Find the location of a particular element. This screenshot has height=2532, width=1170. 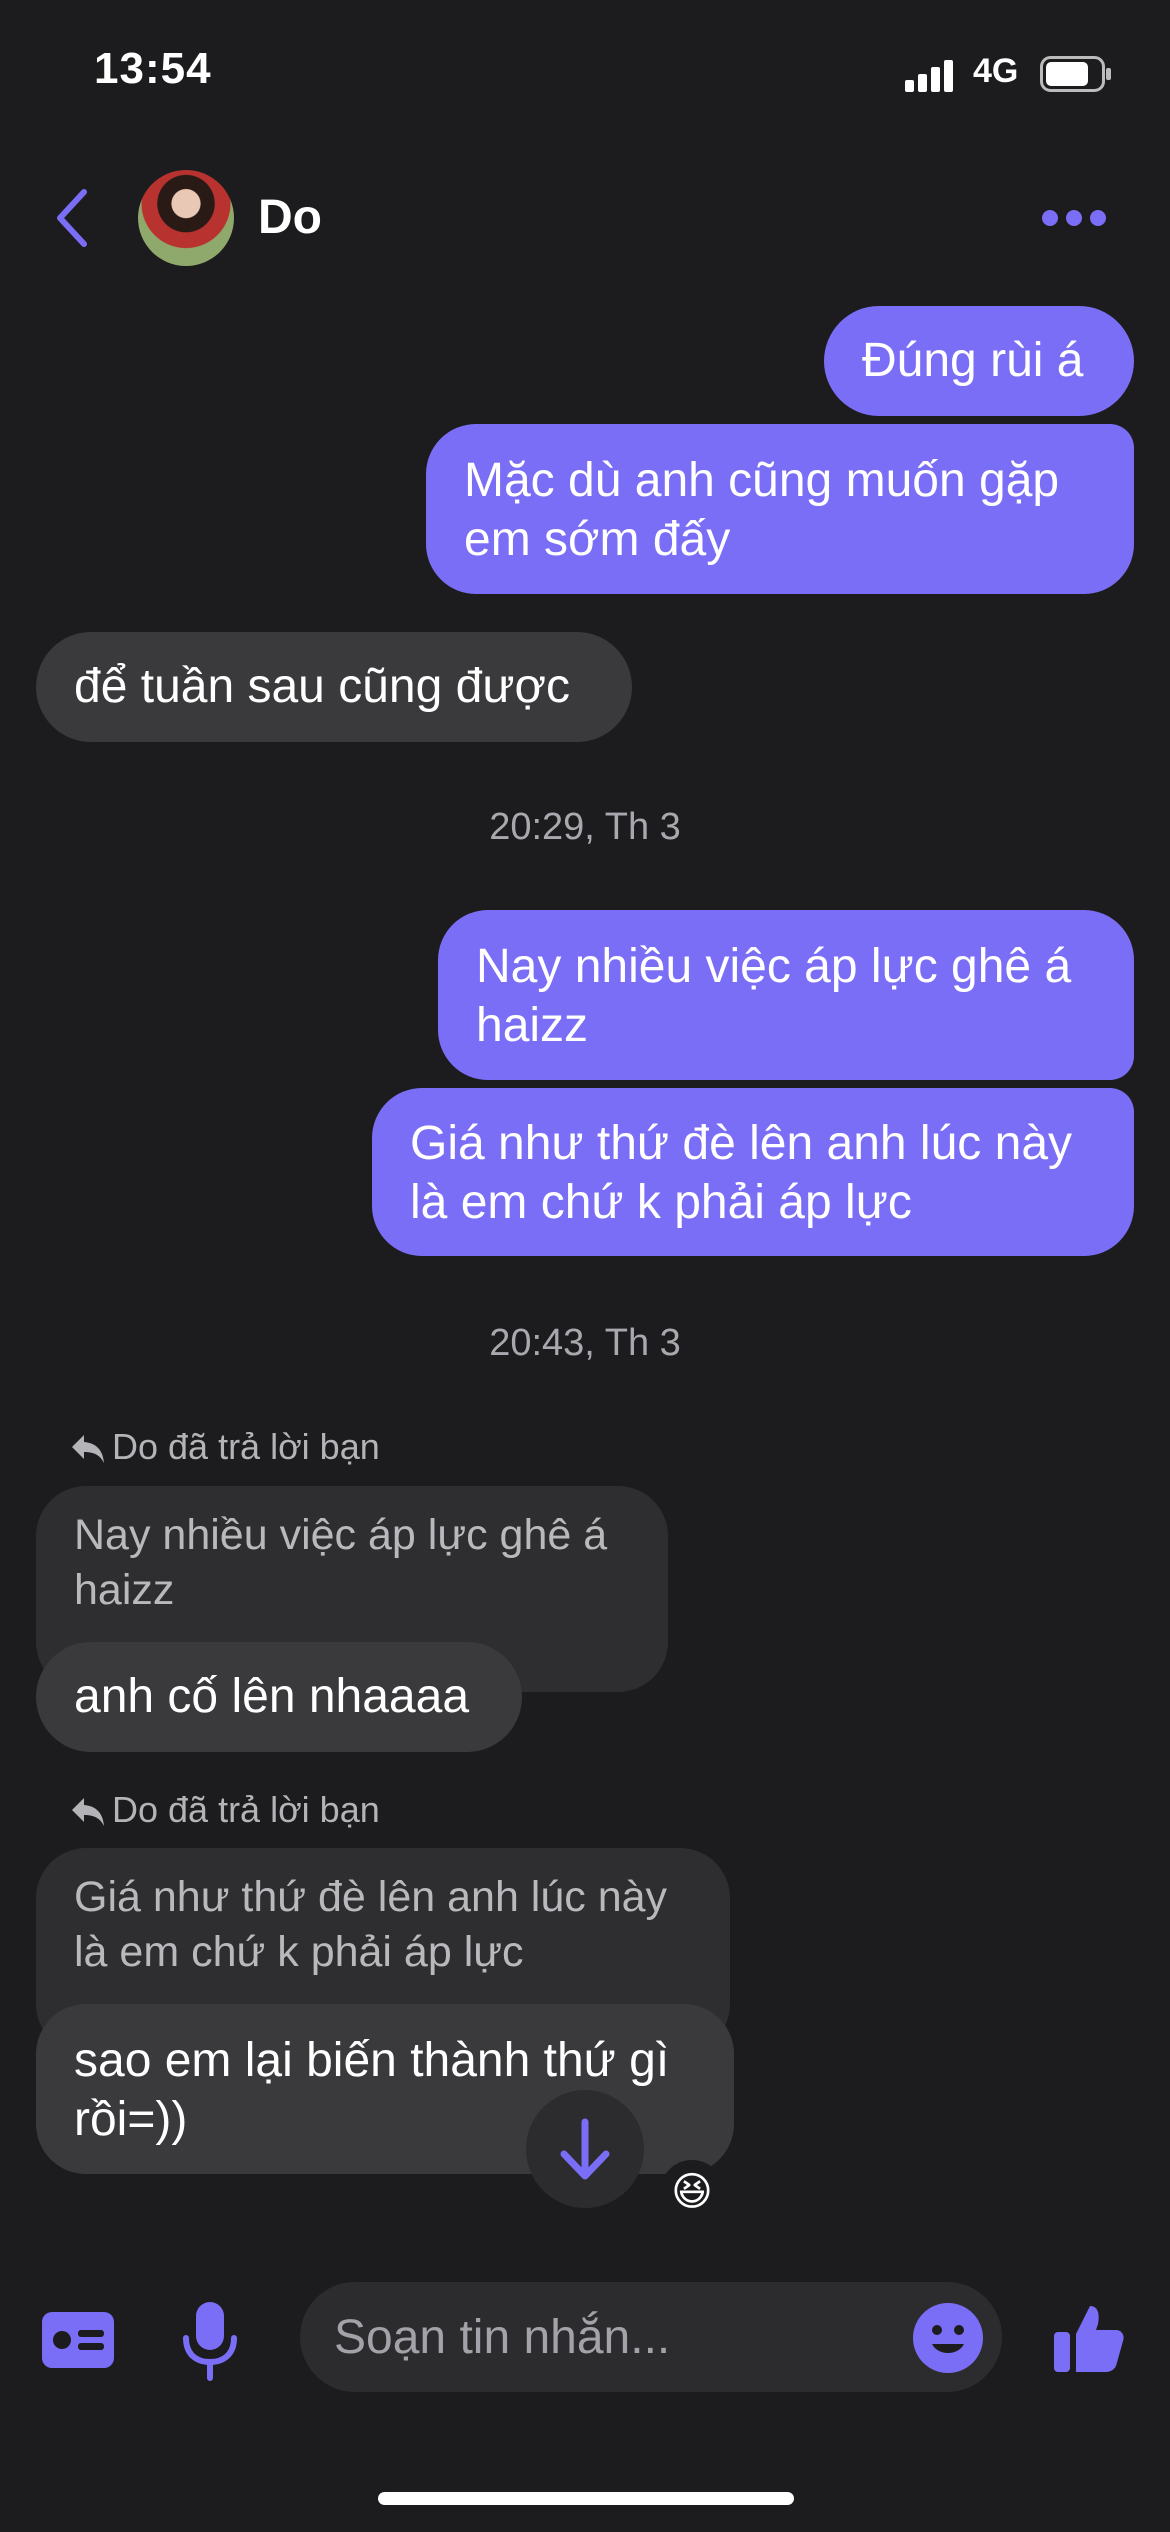

scroll-down-button is located at coordinates (585, 2149).